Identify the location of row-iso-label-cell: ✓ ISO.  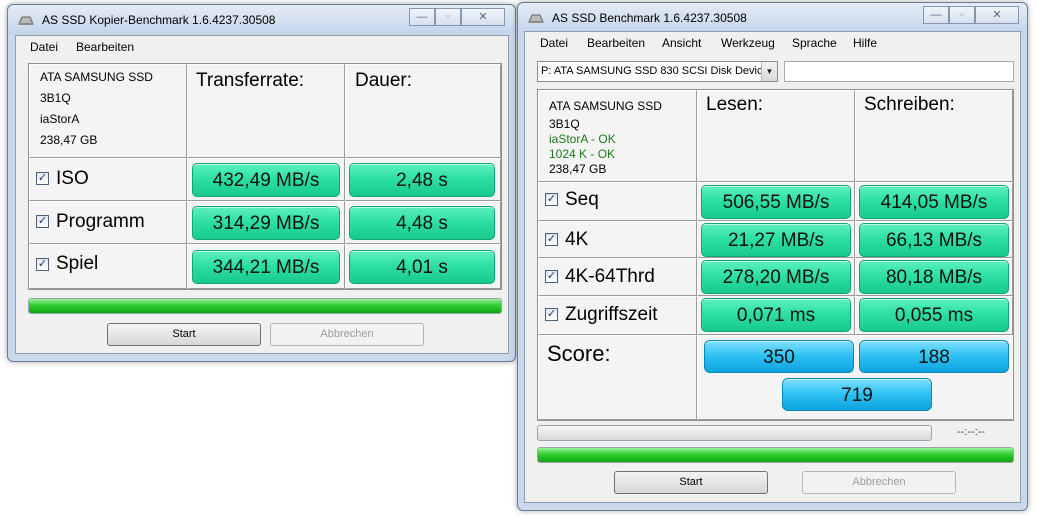
(108, 179).